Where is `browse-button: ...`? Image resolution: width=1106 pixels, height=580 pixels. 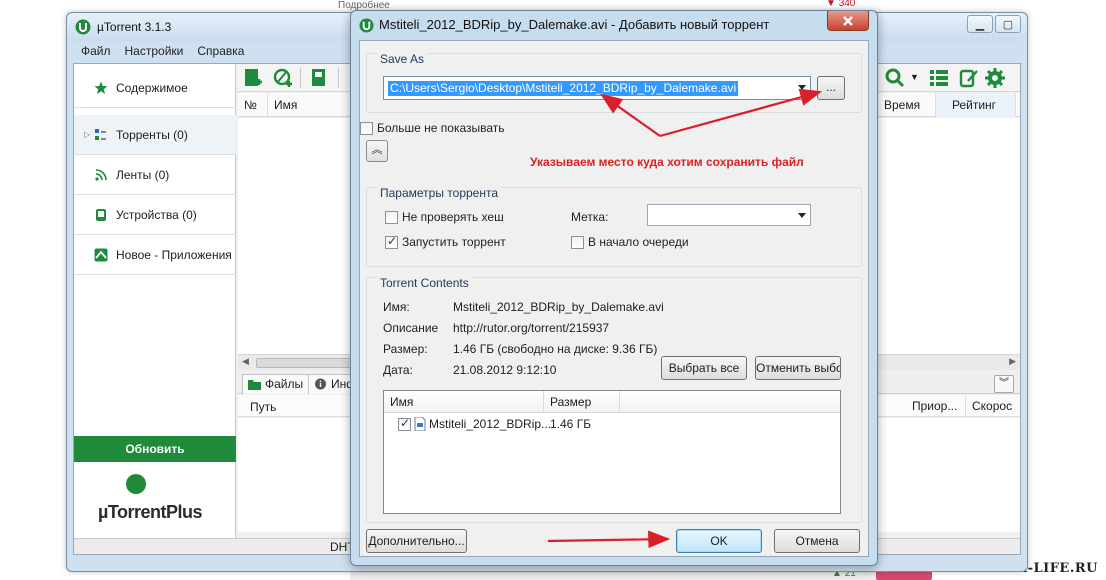 browse-button: ... is located at coordinates (831, 88).